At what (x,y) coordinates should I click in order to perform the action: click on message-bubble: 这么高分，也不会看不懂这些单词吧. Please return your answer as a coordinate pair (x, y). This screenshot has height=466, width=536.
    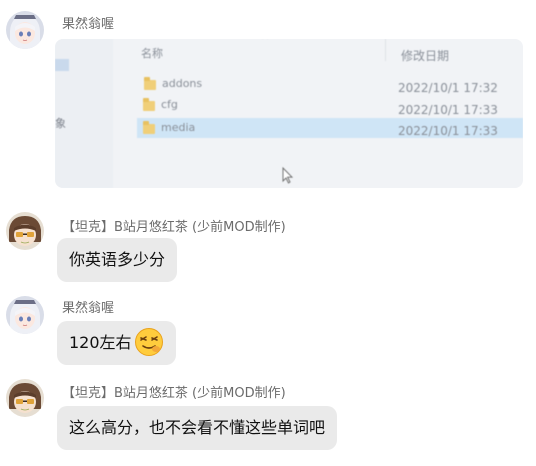
    Looking at the image, I should click on (197, 428).